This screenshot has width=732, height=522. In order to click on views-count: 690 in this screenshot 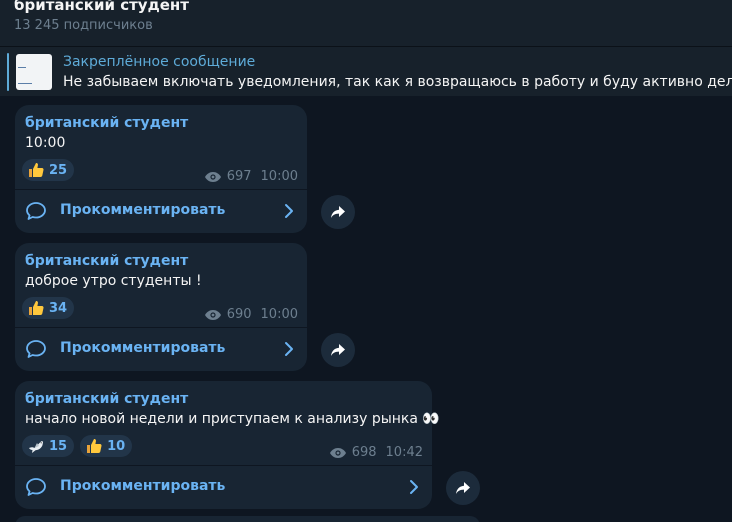, I will do `click(239, 314)`.